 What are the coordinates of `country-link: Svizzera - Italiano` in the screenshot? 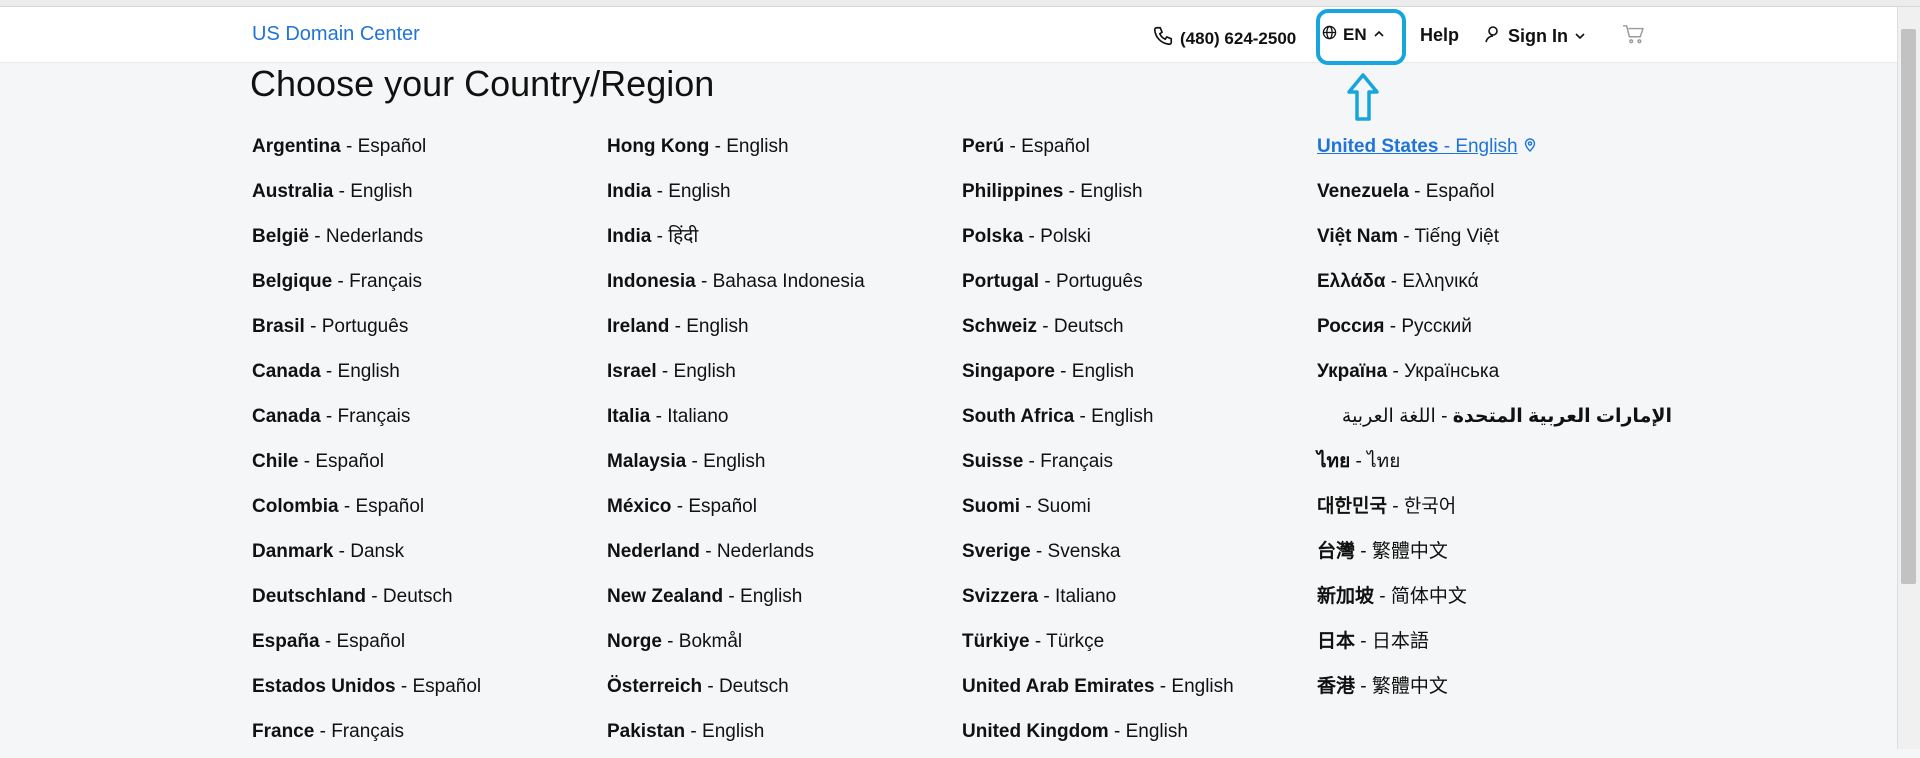 It's located at (1139, 600).